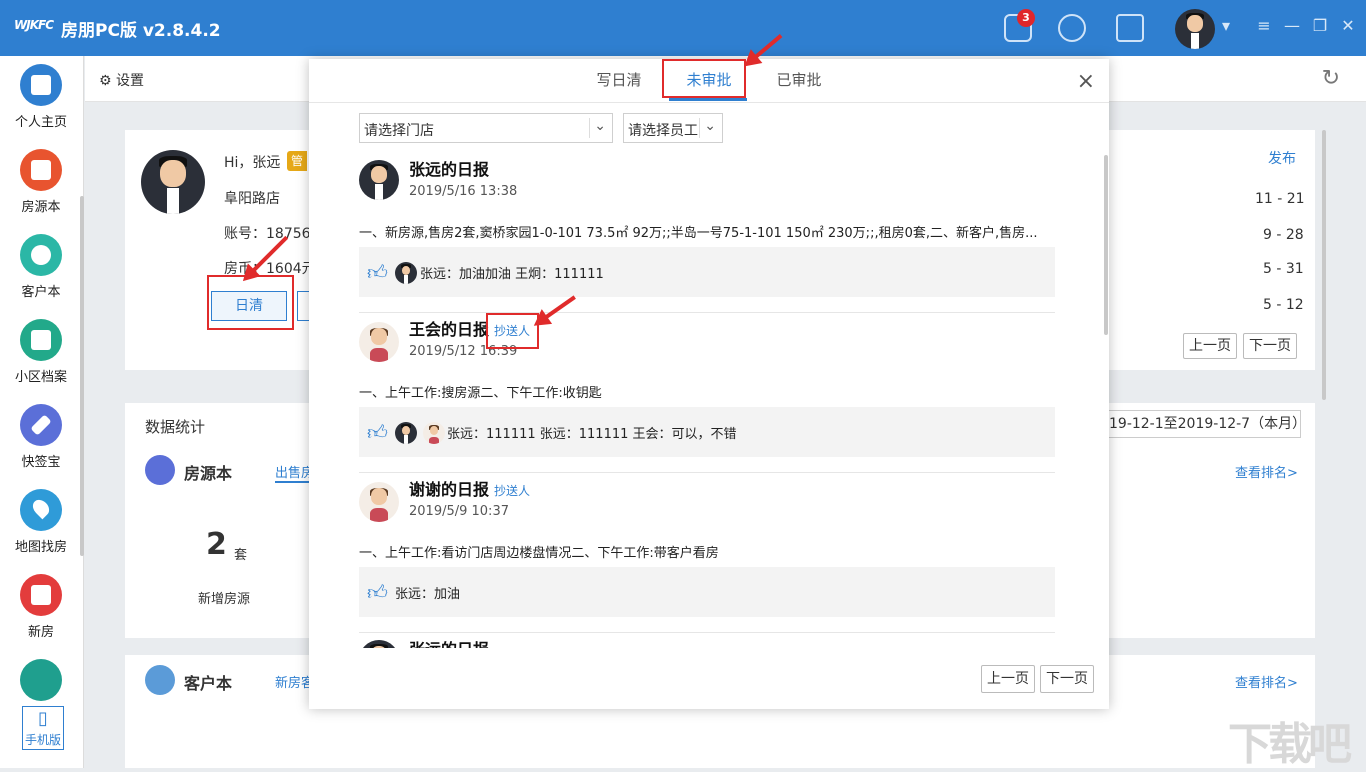 The height and width of the screenshot is (772, 1366). Describe the element at coordinates (41, 183) in the screenshot. I see `sidebar-item-houses: 房源本` at that location.